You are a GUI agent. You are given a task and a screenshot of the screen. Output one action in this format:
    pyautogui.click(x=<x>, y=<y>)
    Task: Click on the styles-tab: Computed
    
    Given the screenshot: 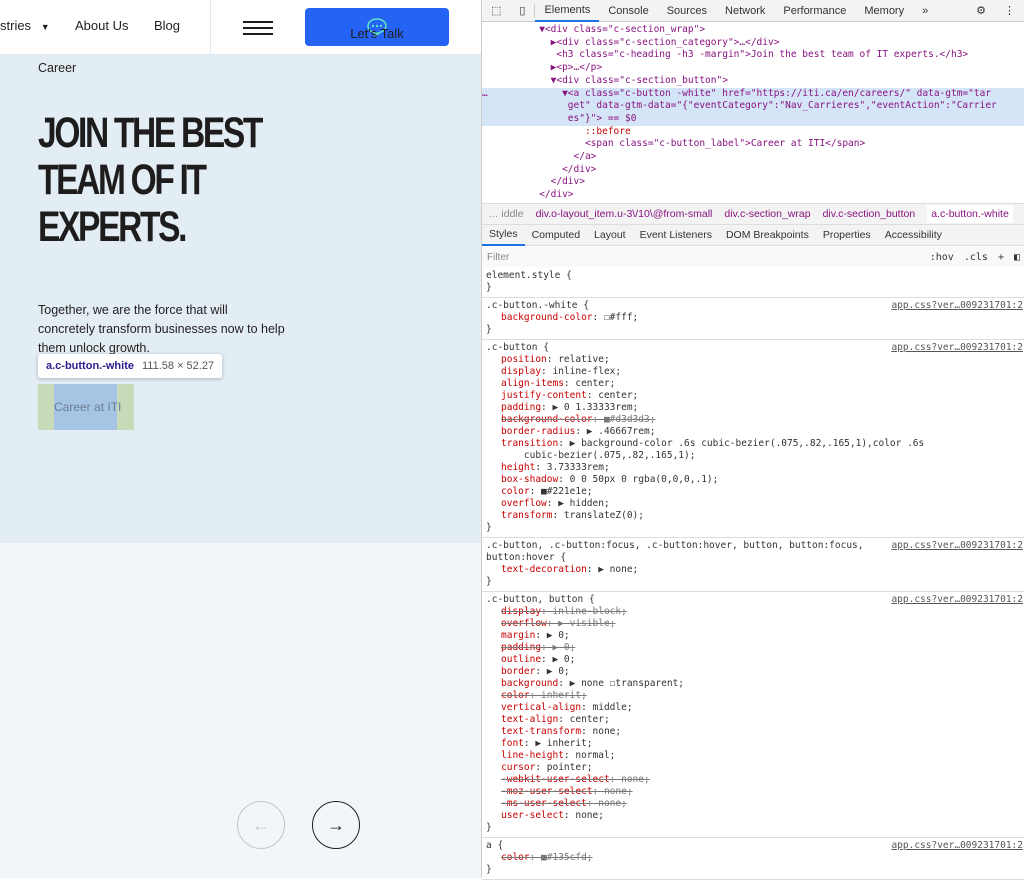 What is the action you would take?
    pyautogui.click(x=556, y=235)
    